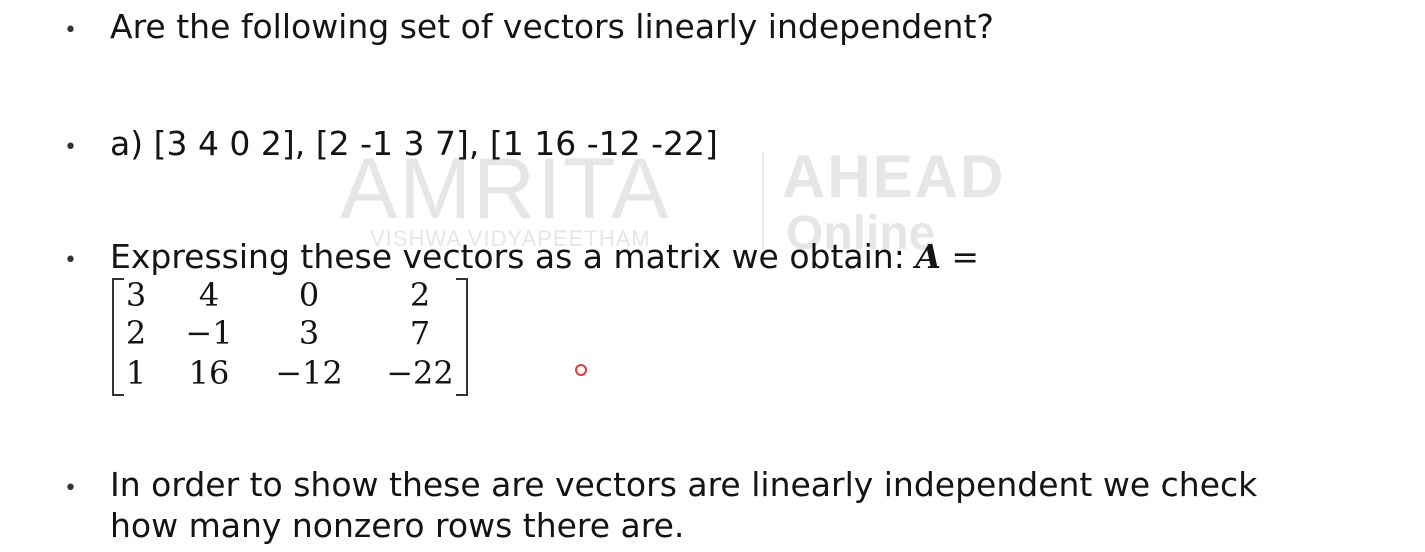 The width and height of the screenshot is (1425, 552). Describe the element at coordinates (290, 336) in the screenshot. I see `matrix-a: 3 4 0 2 2 −1 3 7 1 16 −12 −22` at that location.